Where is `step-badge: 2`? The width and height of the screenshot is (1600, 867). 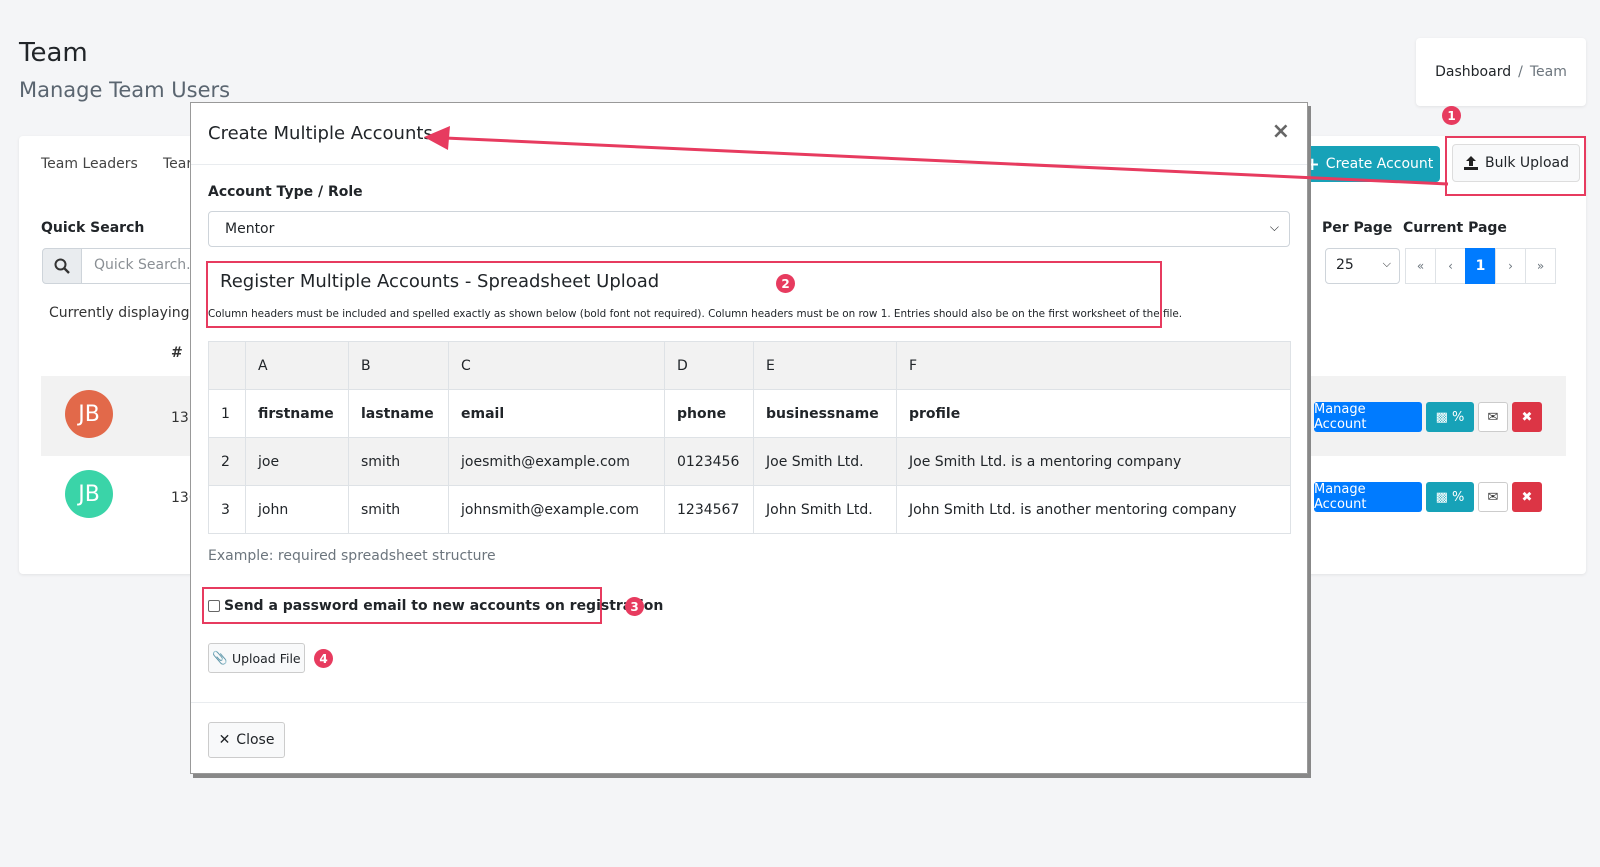
step-badge: 2 is located at coordinates (785, 283).